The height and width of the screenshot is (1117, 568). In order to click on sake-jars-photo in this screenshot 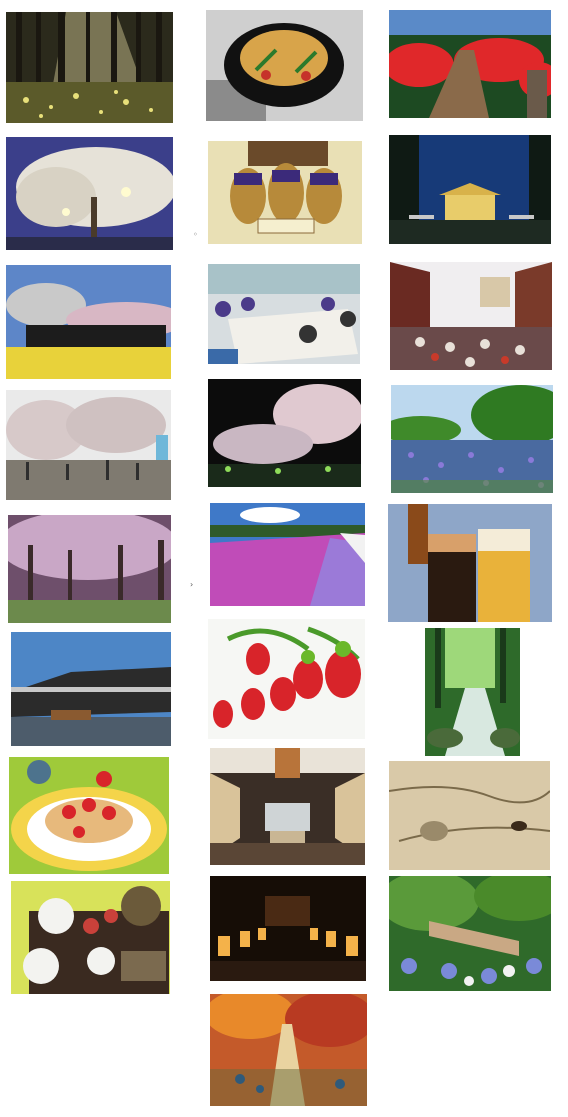, I will do `click(285, 192)`.